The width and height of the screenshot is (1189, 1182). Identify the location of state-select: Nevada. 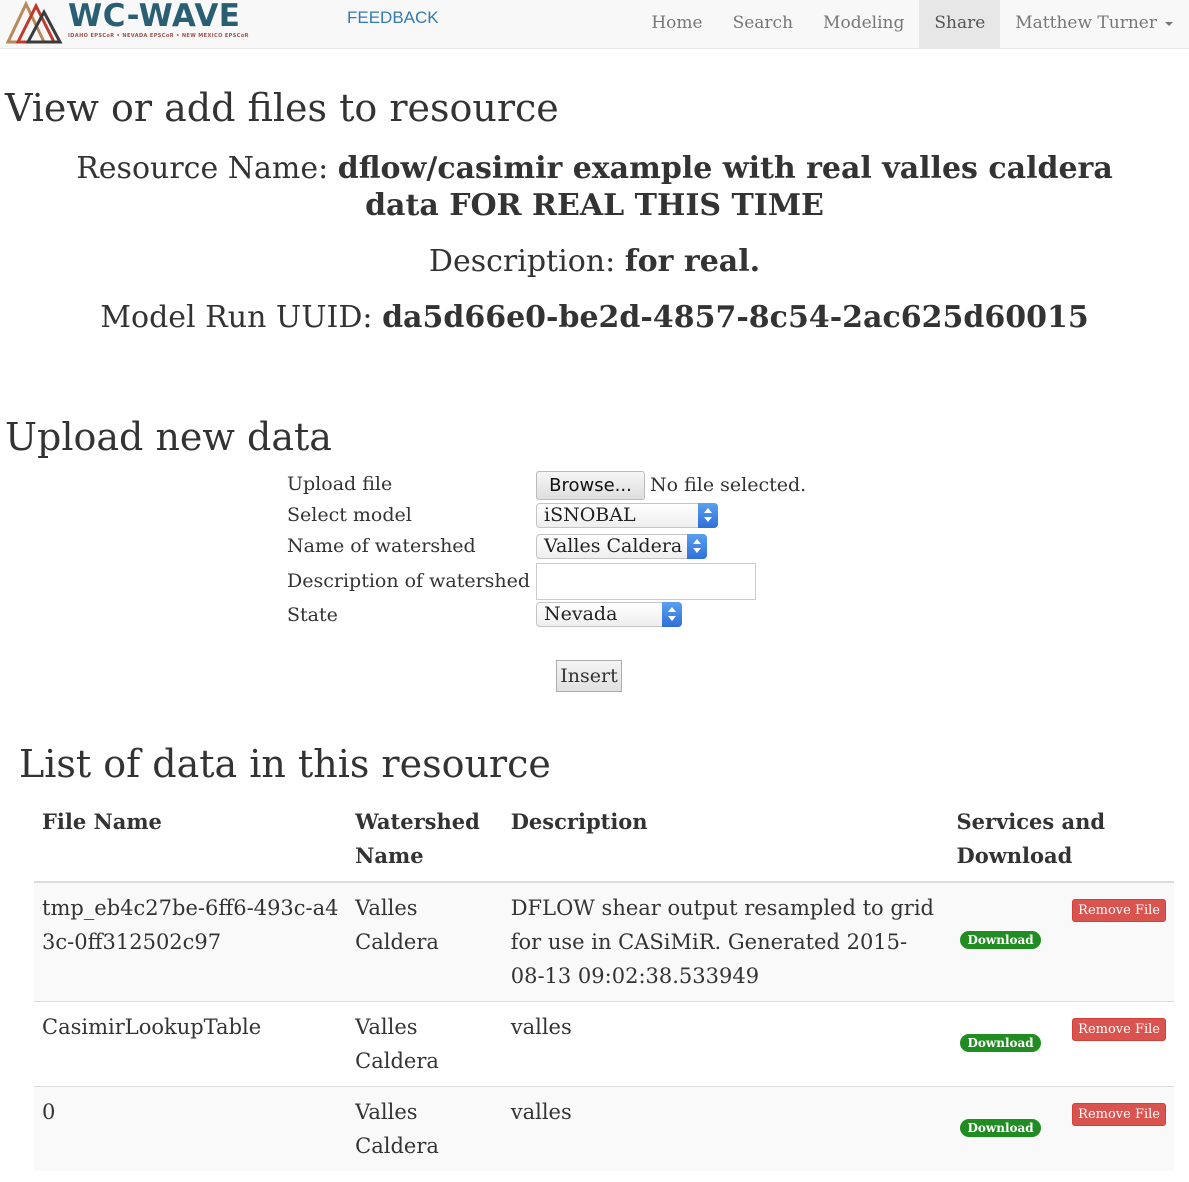
(609, 614).